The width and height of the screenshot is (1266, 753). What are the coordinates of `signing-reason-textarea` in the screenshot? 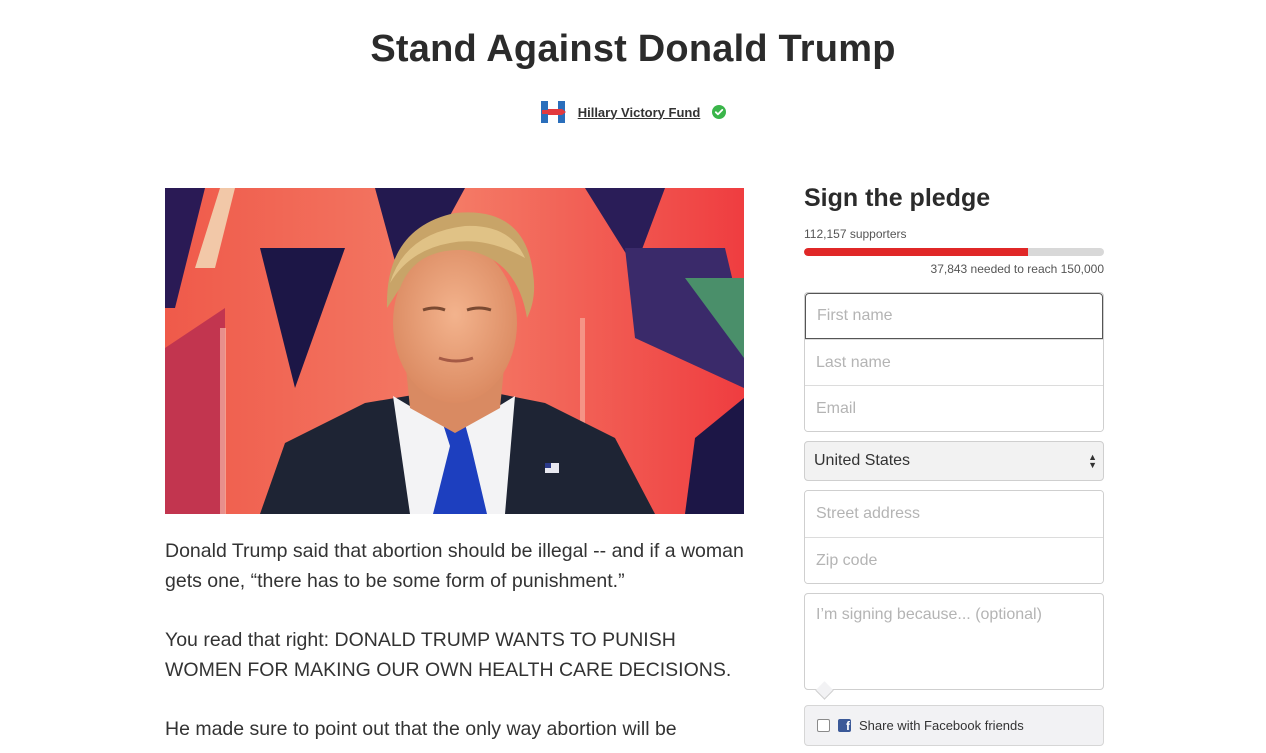 It's located at (954, 641).